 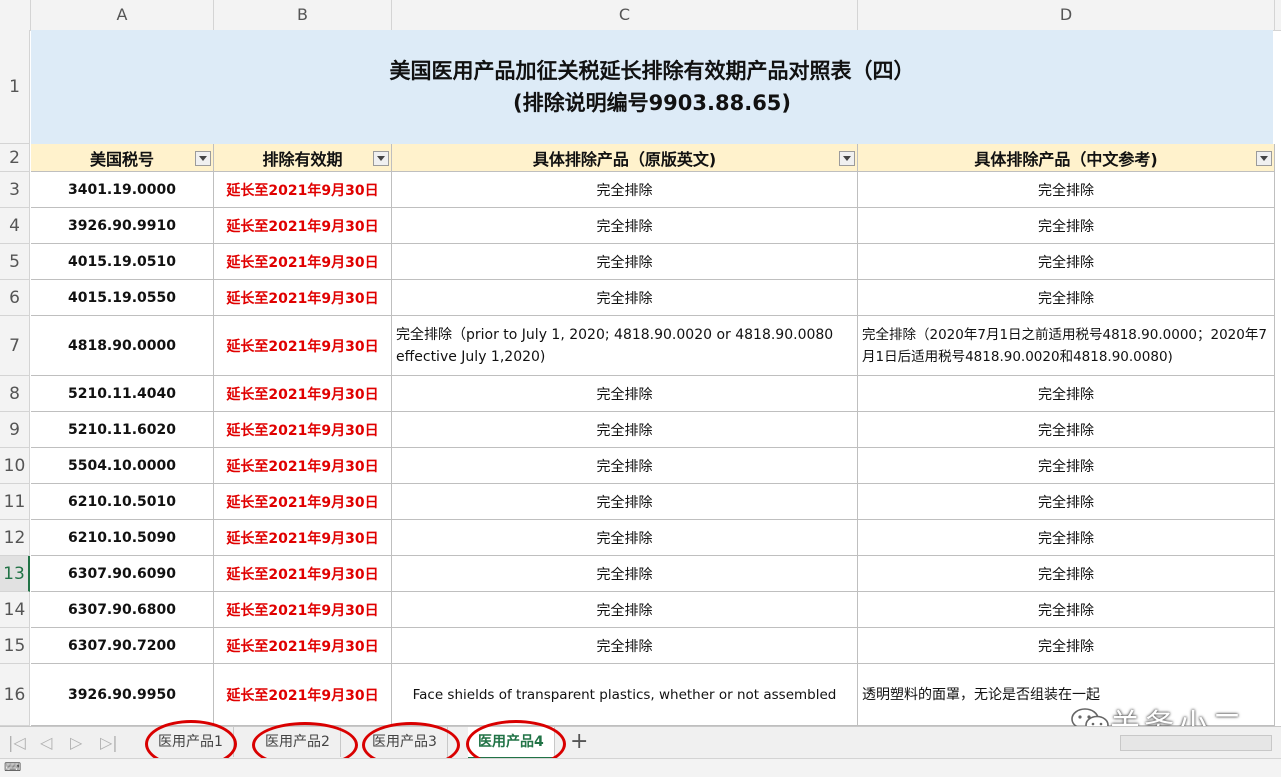 I want to click on first-sheet-icon: |◁, so click(x=17, y=742).